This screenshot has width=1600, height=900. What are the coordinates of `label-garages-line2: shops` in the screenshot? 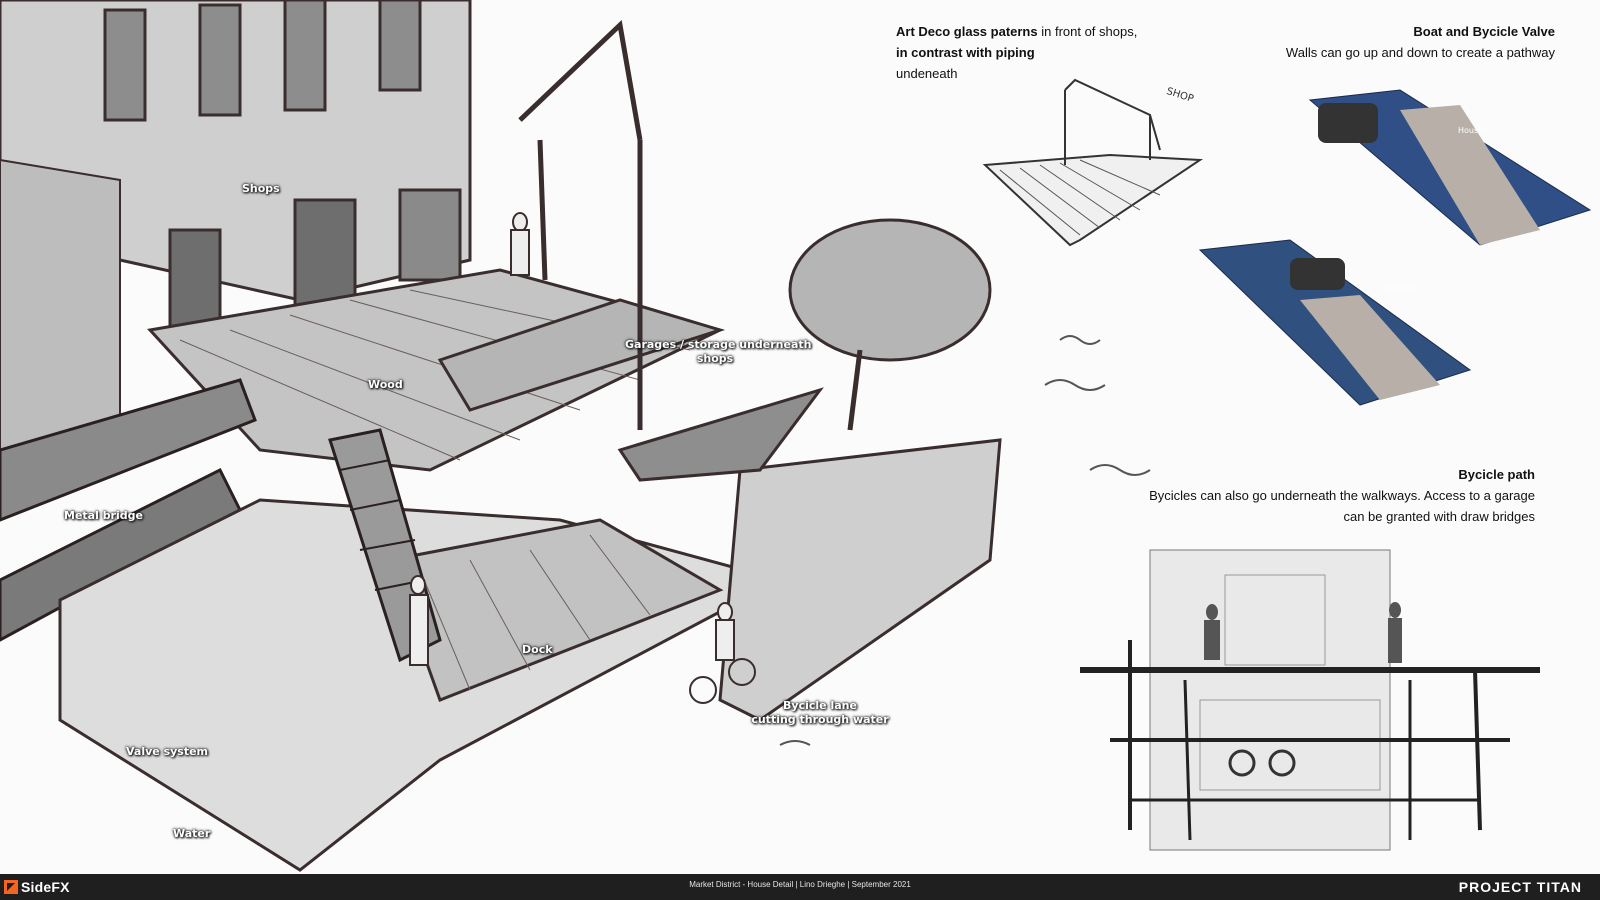 It's located at (715, 358).